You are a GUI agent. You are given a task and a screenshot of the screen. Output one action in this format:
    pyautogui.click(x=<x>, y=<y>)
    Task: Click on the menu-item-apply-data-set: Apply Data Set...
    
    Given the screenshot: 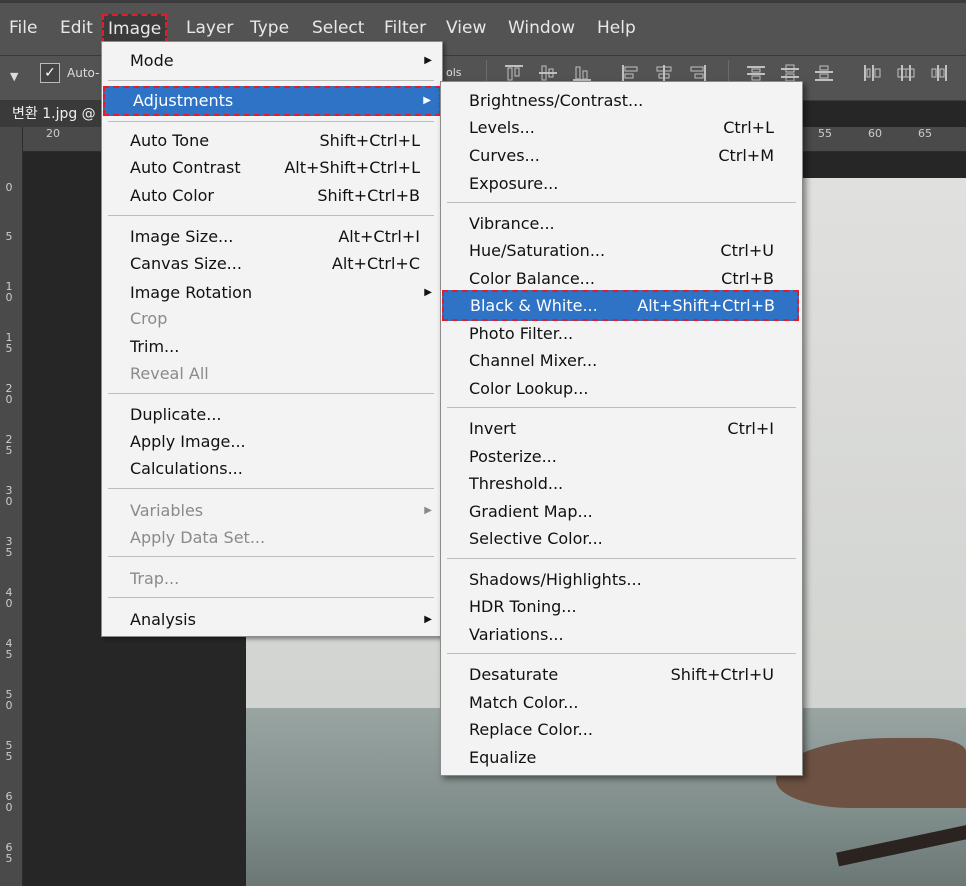 What is the action you would take?
    pyautogui.click(x=198, y=537)
    